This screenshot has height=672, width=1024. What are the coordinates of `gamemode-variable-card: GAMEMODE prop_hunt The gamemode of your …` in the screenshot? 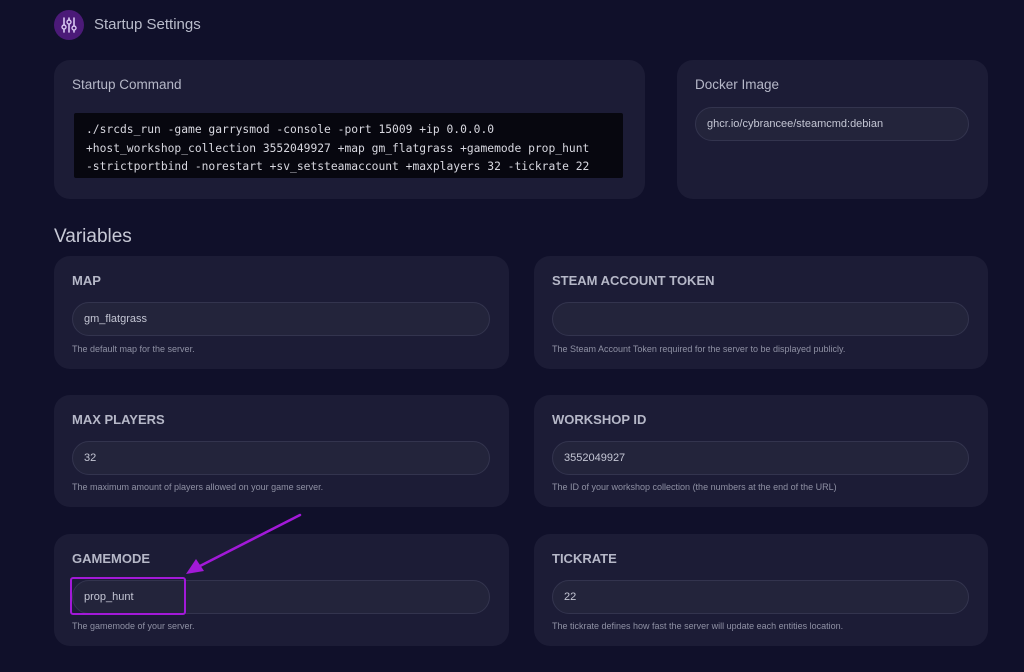 It's located at (281, 590).